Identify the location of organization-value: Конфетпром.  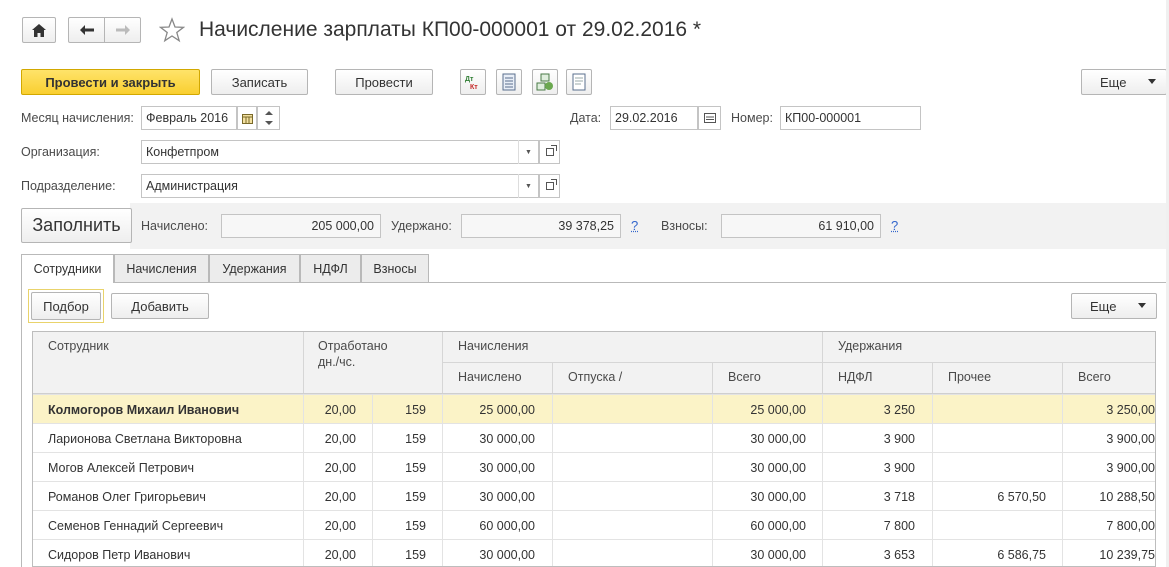
(182, 152).